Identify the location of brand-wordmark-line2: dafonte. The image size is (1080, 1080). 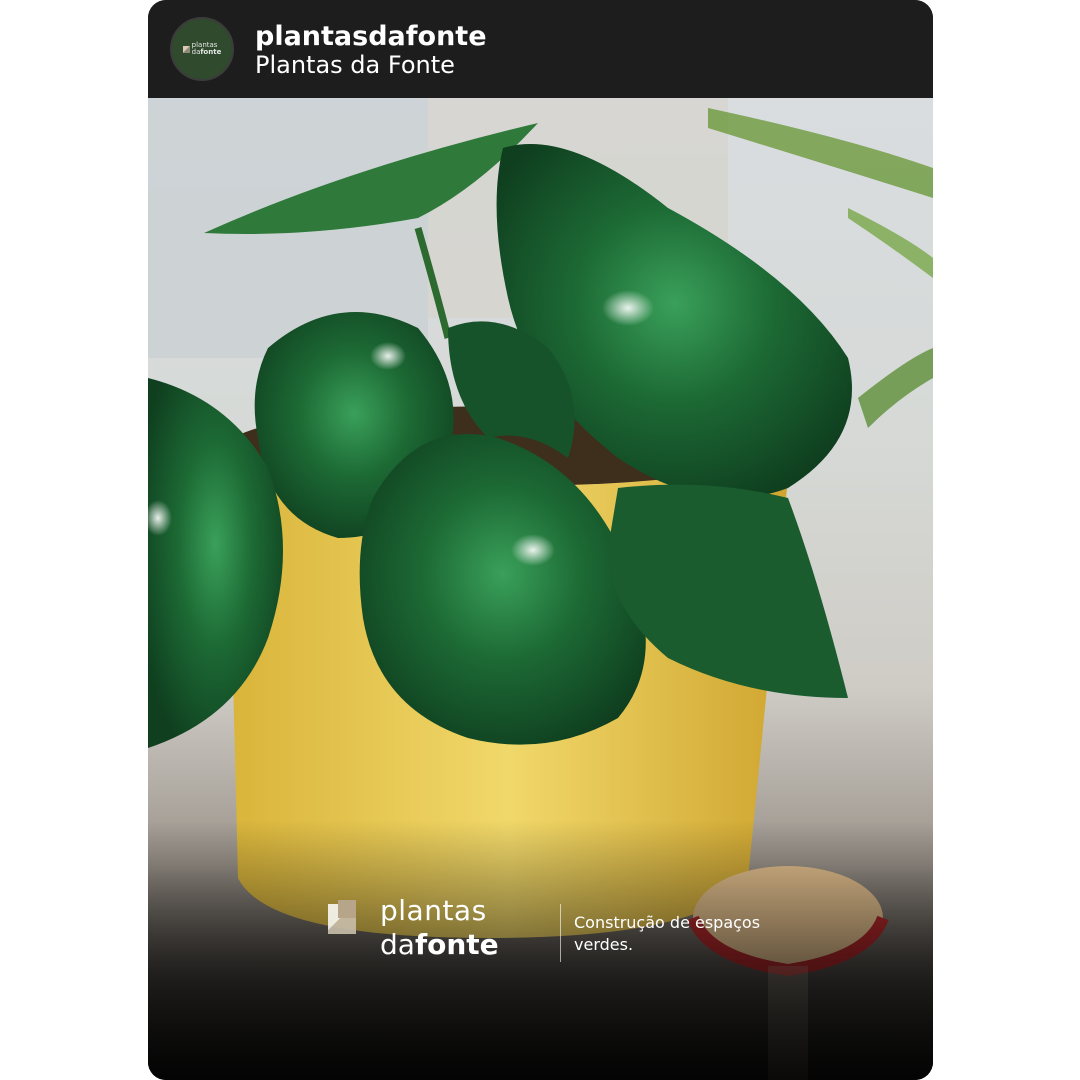
(439, 944).